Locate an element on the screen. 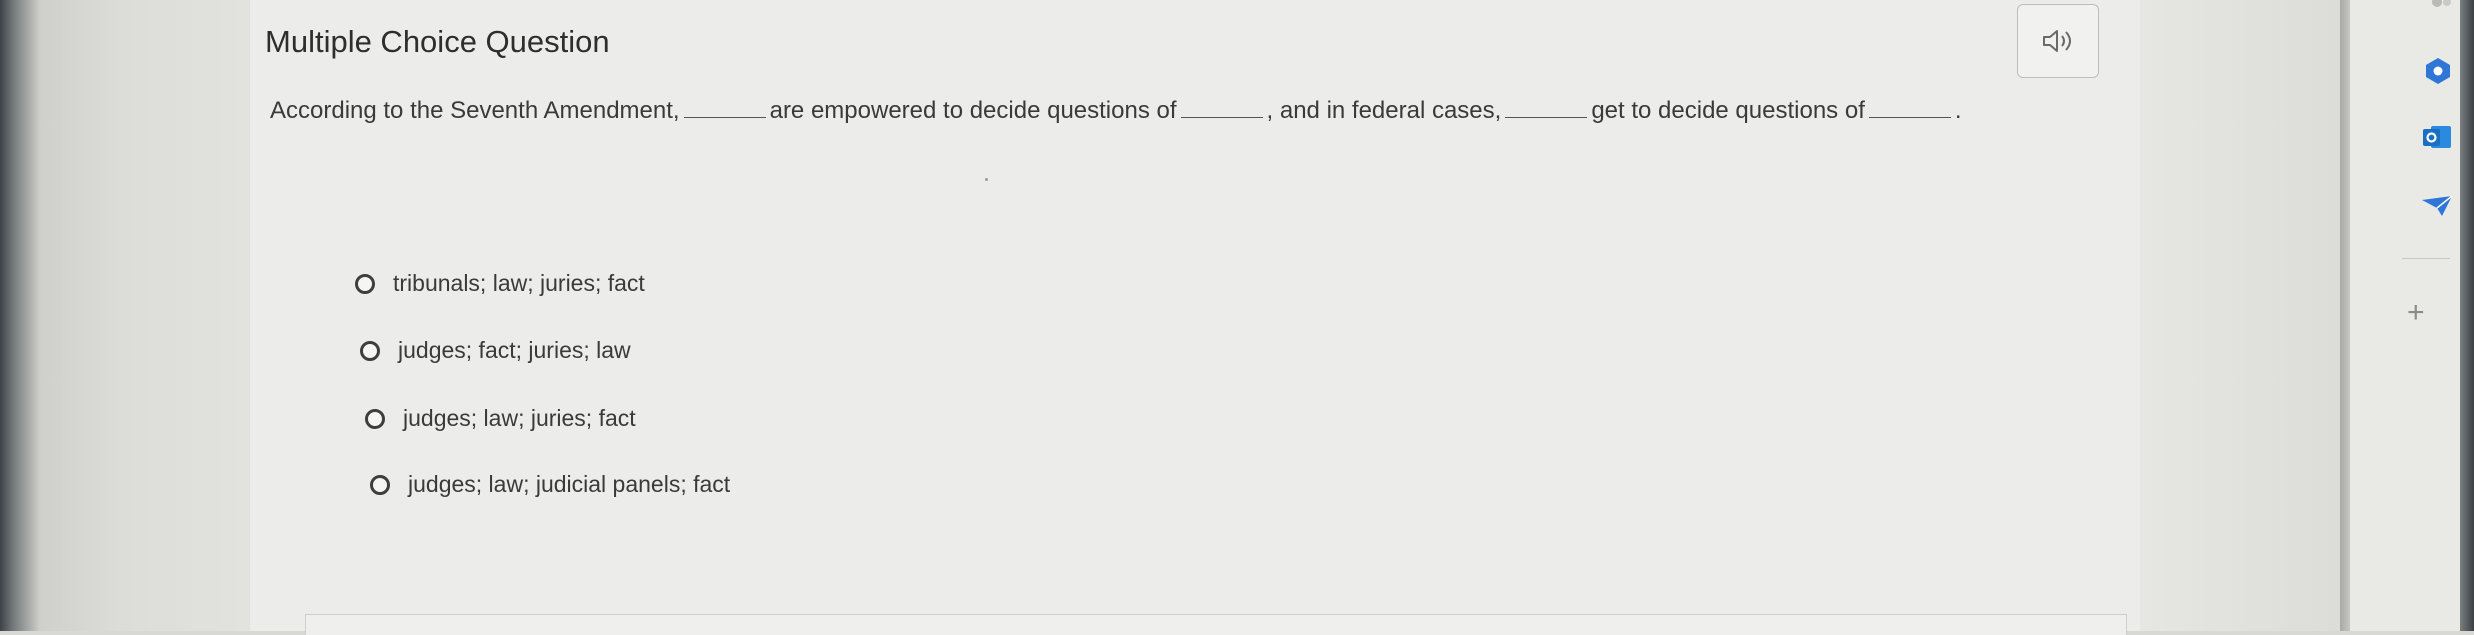  speaker-icon is located at coordinates (2057, 41).